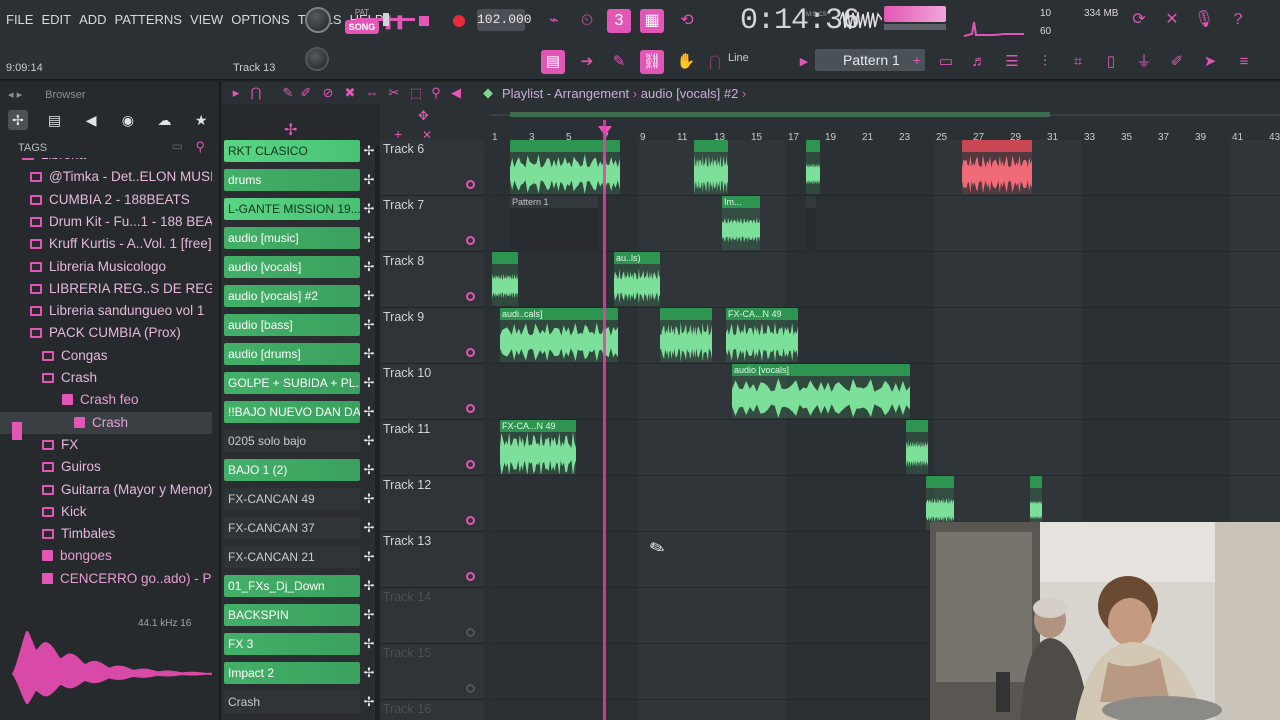 This screenshot has height=720, width=1280. Describe the element at coordinates (292, 499) in the screenshot. I see `picker-item: FX-CANCAN 49` at that location.